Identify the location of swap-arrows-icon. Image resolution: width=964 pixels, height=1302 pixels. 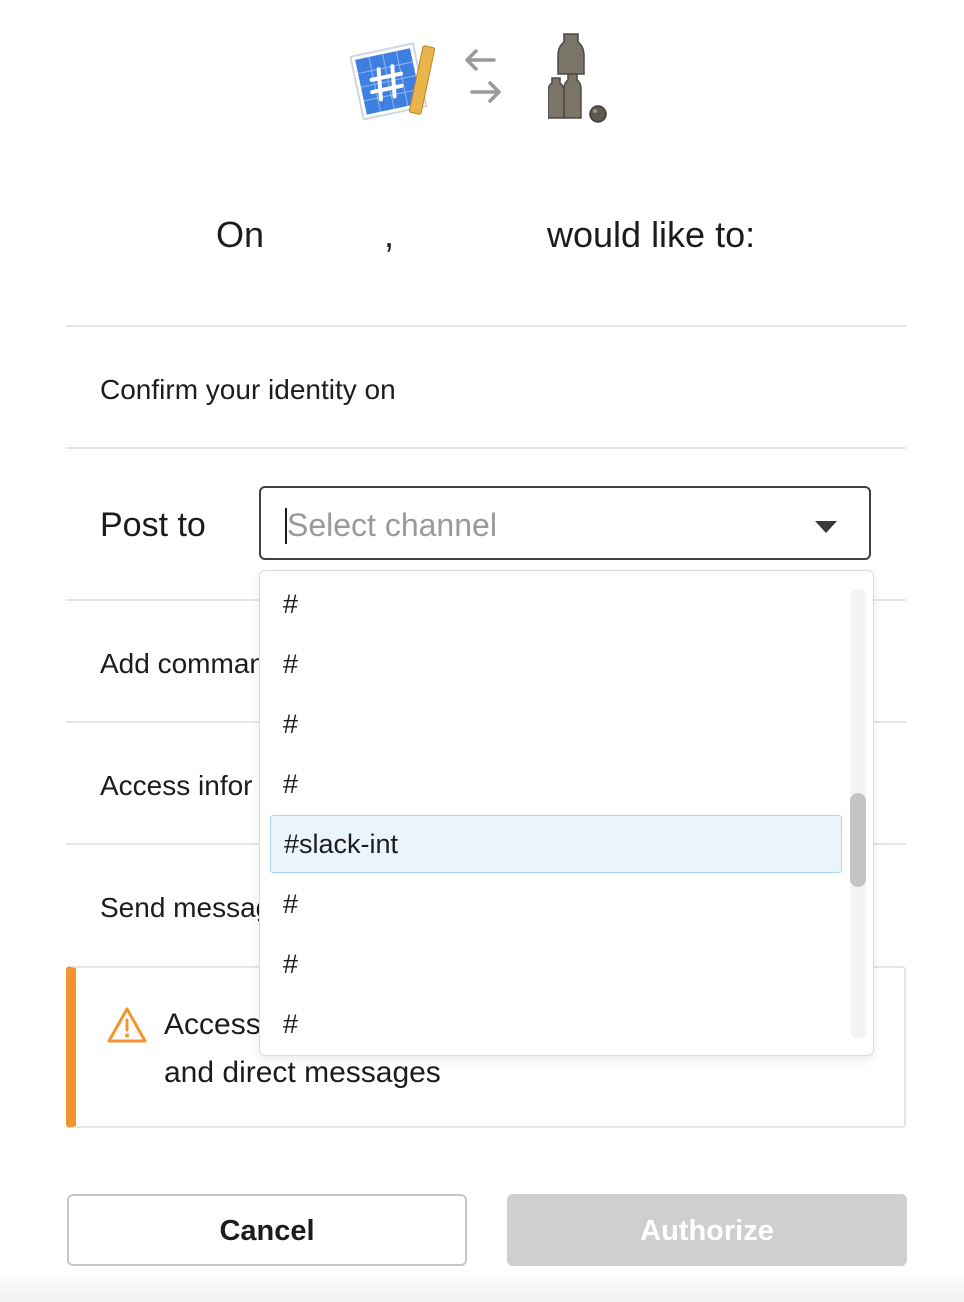
(483, 76).